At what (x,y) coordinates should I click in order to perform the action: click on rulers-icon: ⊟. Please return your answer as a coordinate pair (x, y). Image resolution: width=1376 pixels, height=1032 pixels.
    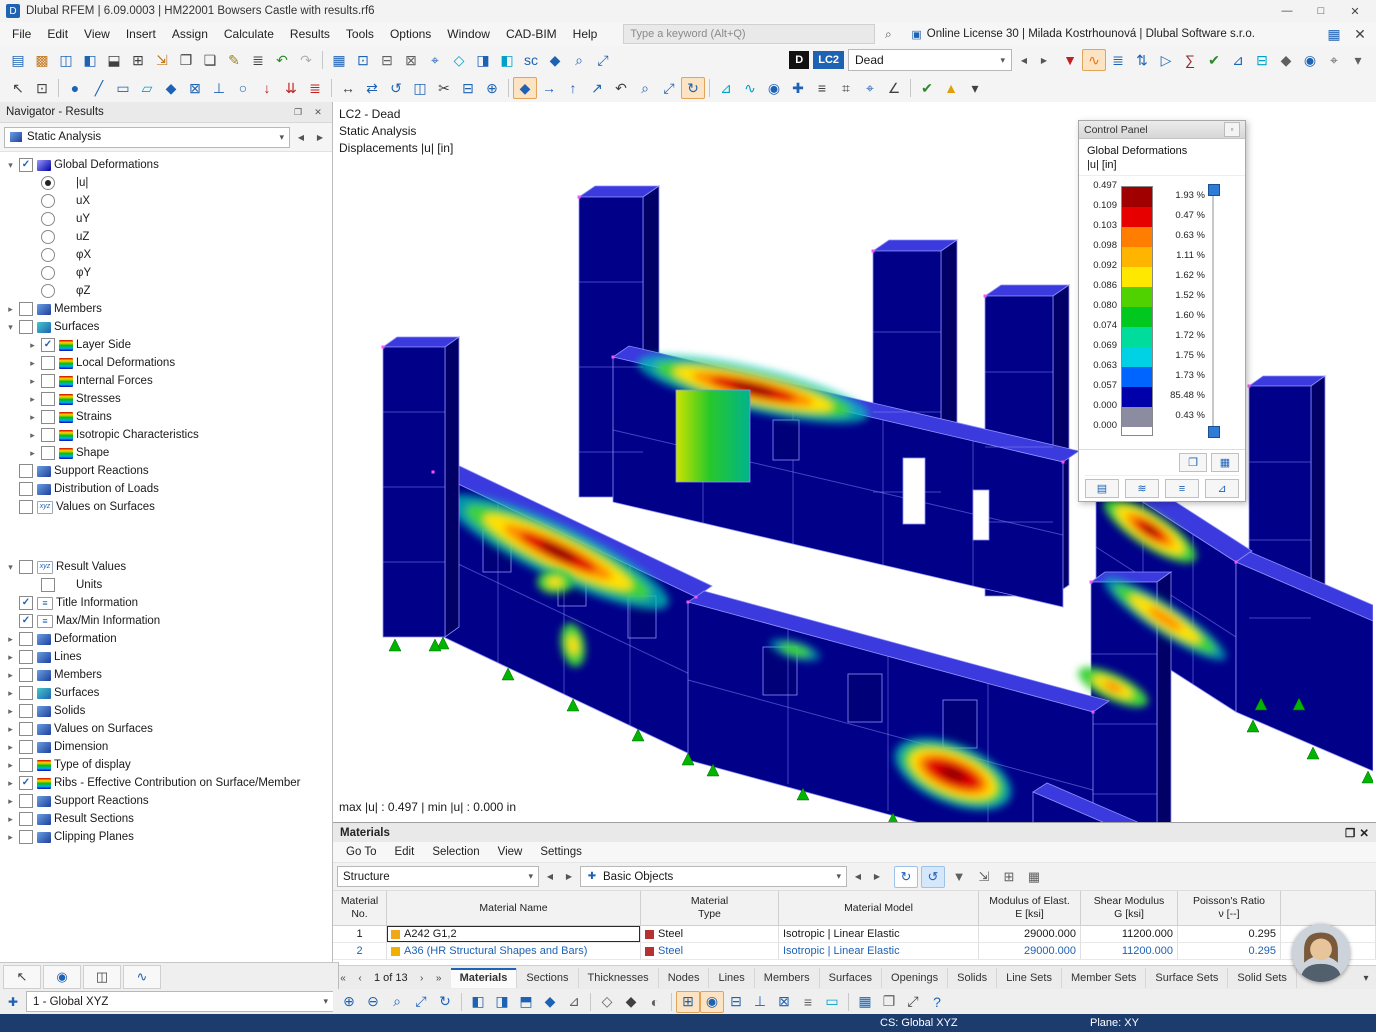
    Looking at the image, I should click on (387, 60).